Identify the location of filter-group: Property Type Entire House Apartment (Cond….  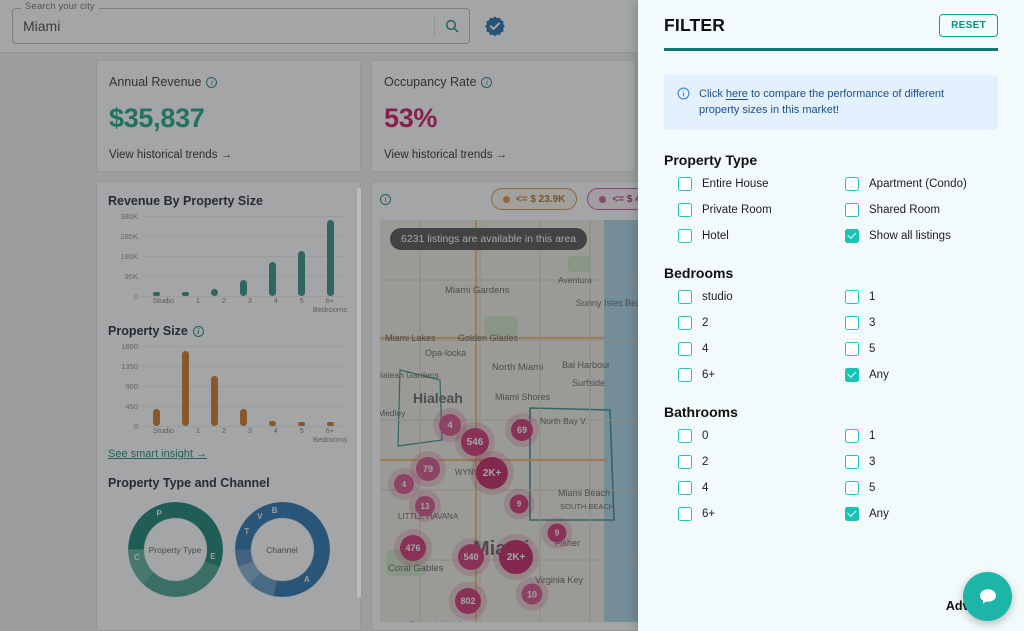
(831, 197).